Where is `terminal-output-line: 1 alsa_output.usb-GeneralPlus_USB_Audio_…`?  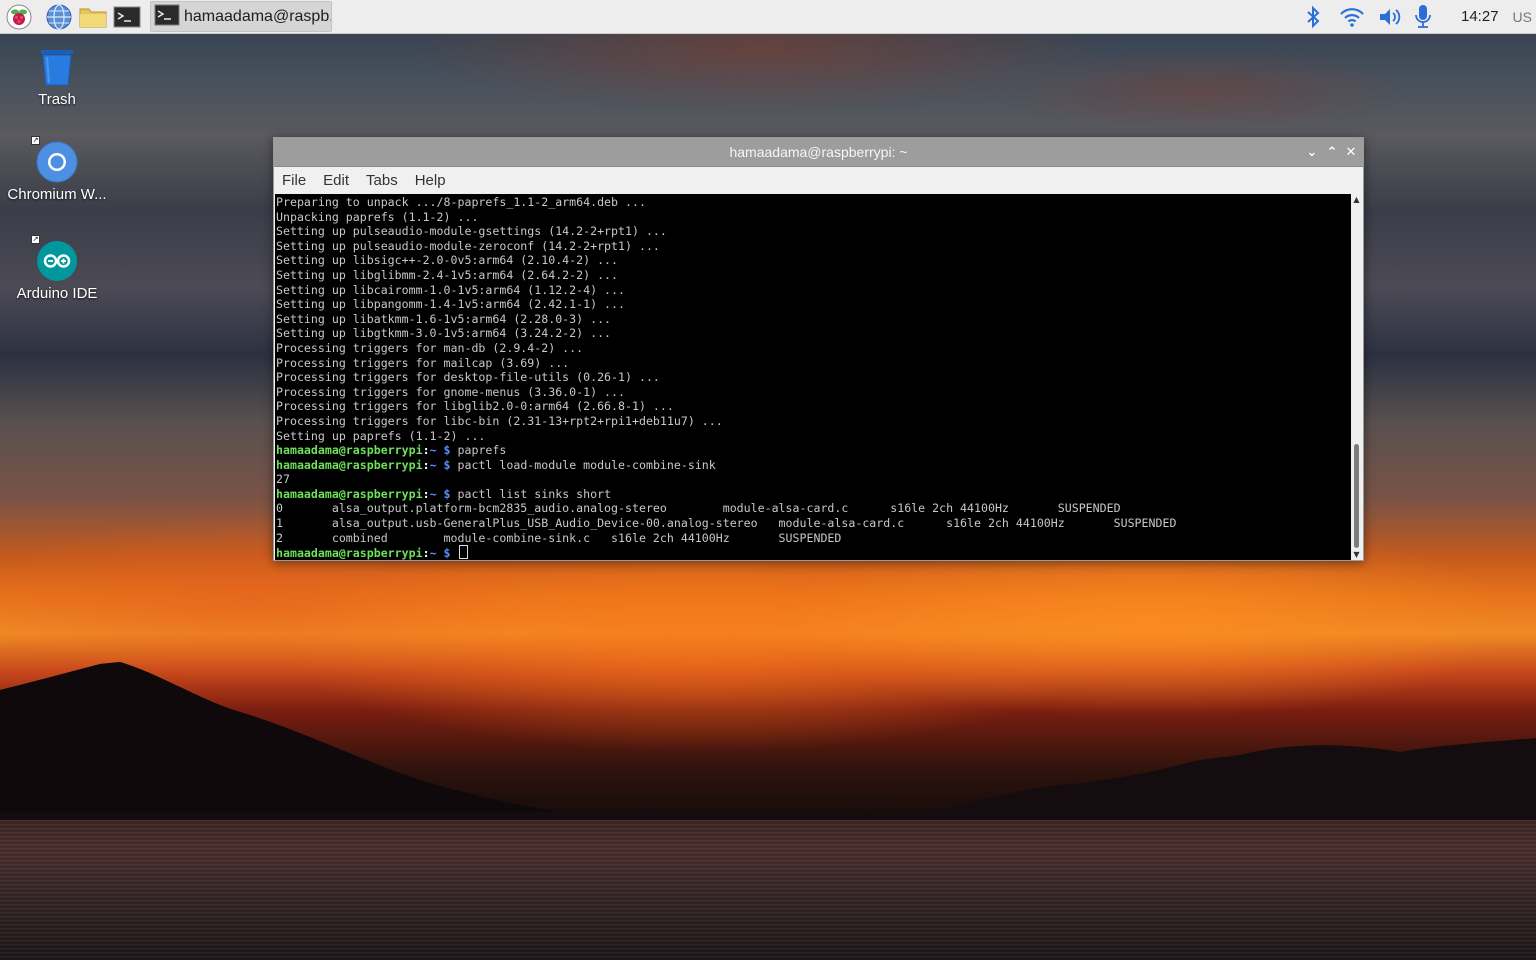
terminal-output-line: 1 alsa_output.usb-GeneralPlus_USB_Audio_… is located at coordinates (726, 523).